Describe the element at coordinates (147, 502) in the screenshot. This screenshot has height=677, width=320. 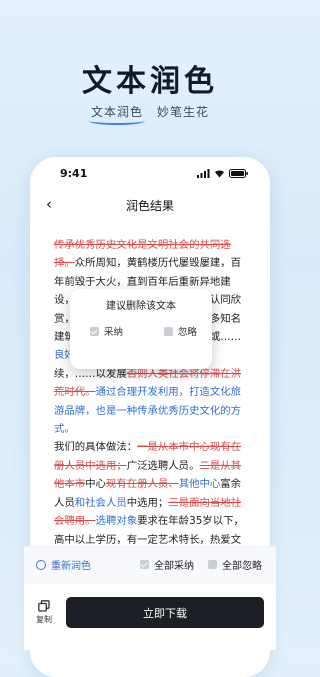
I see `body-text: 中选用；` at that location.